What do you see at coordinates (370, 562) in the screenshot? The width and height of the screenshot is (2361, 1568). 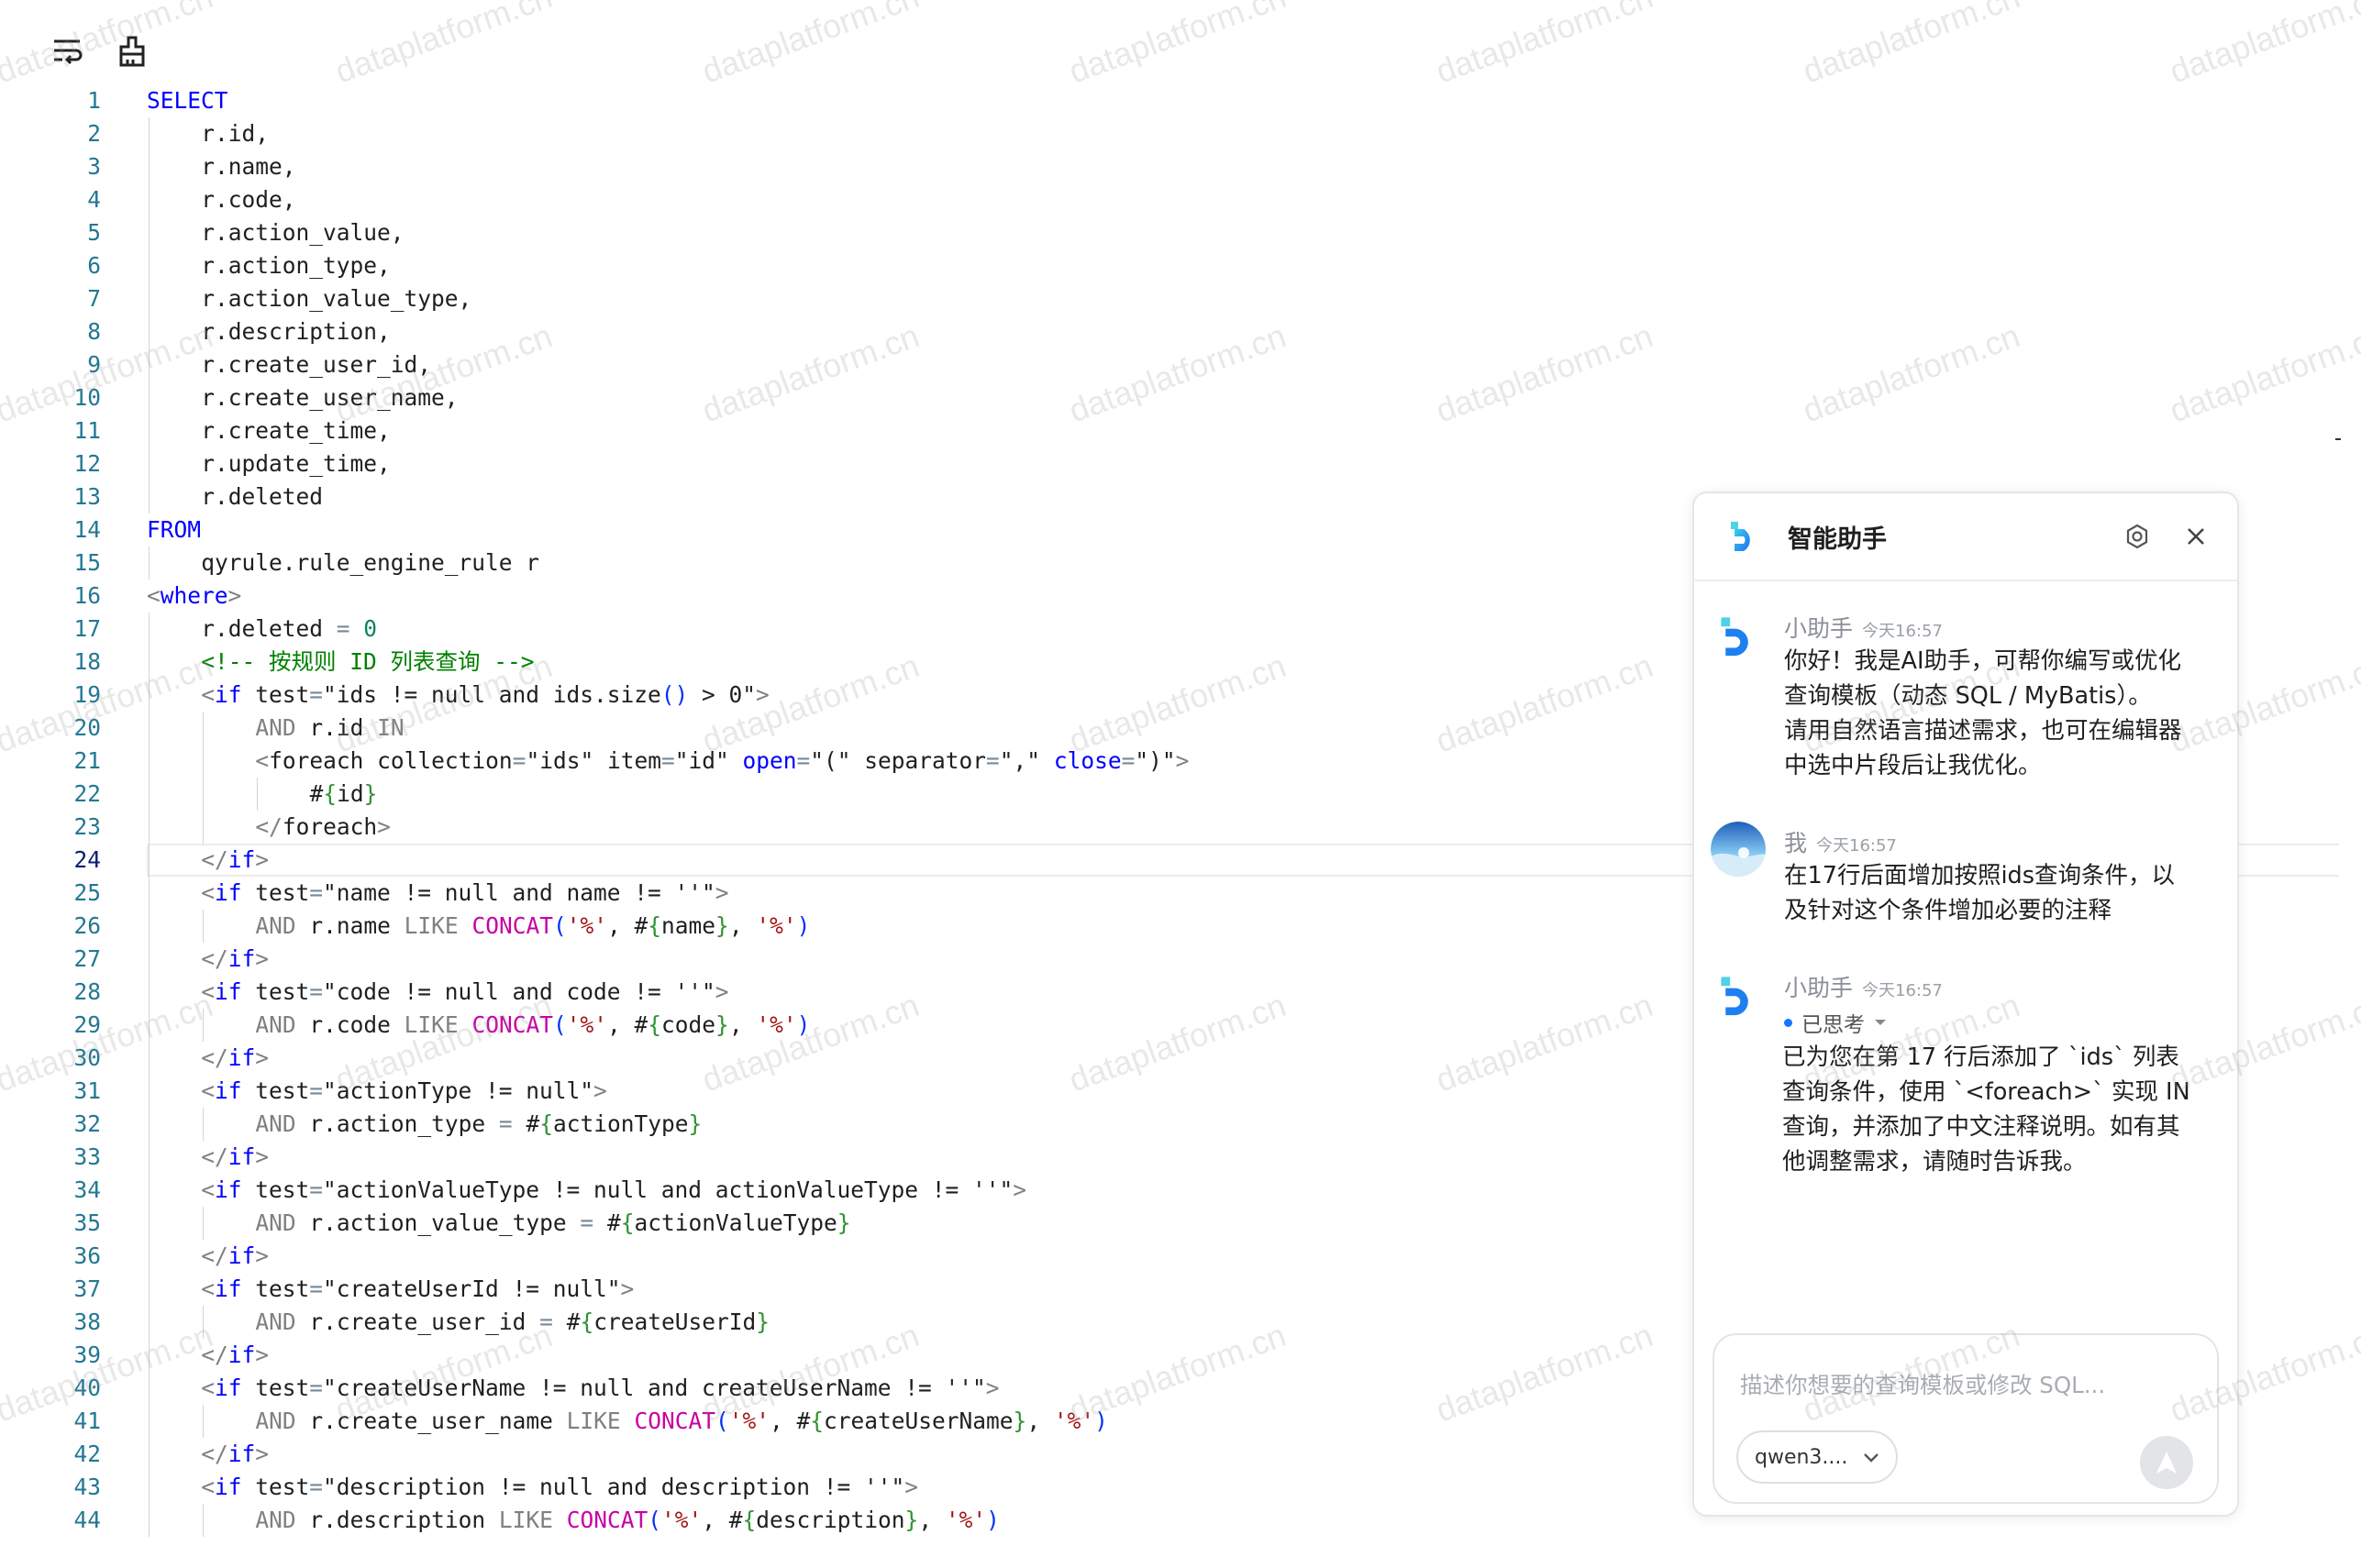 I see `code-token: qyrule.rule_engine_rule r` at bounding box center [370, 562].